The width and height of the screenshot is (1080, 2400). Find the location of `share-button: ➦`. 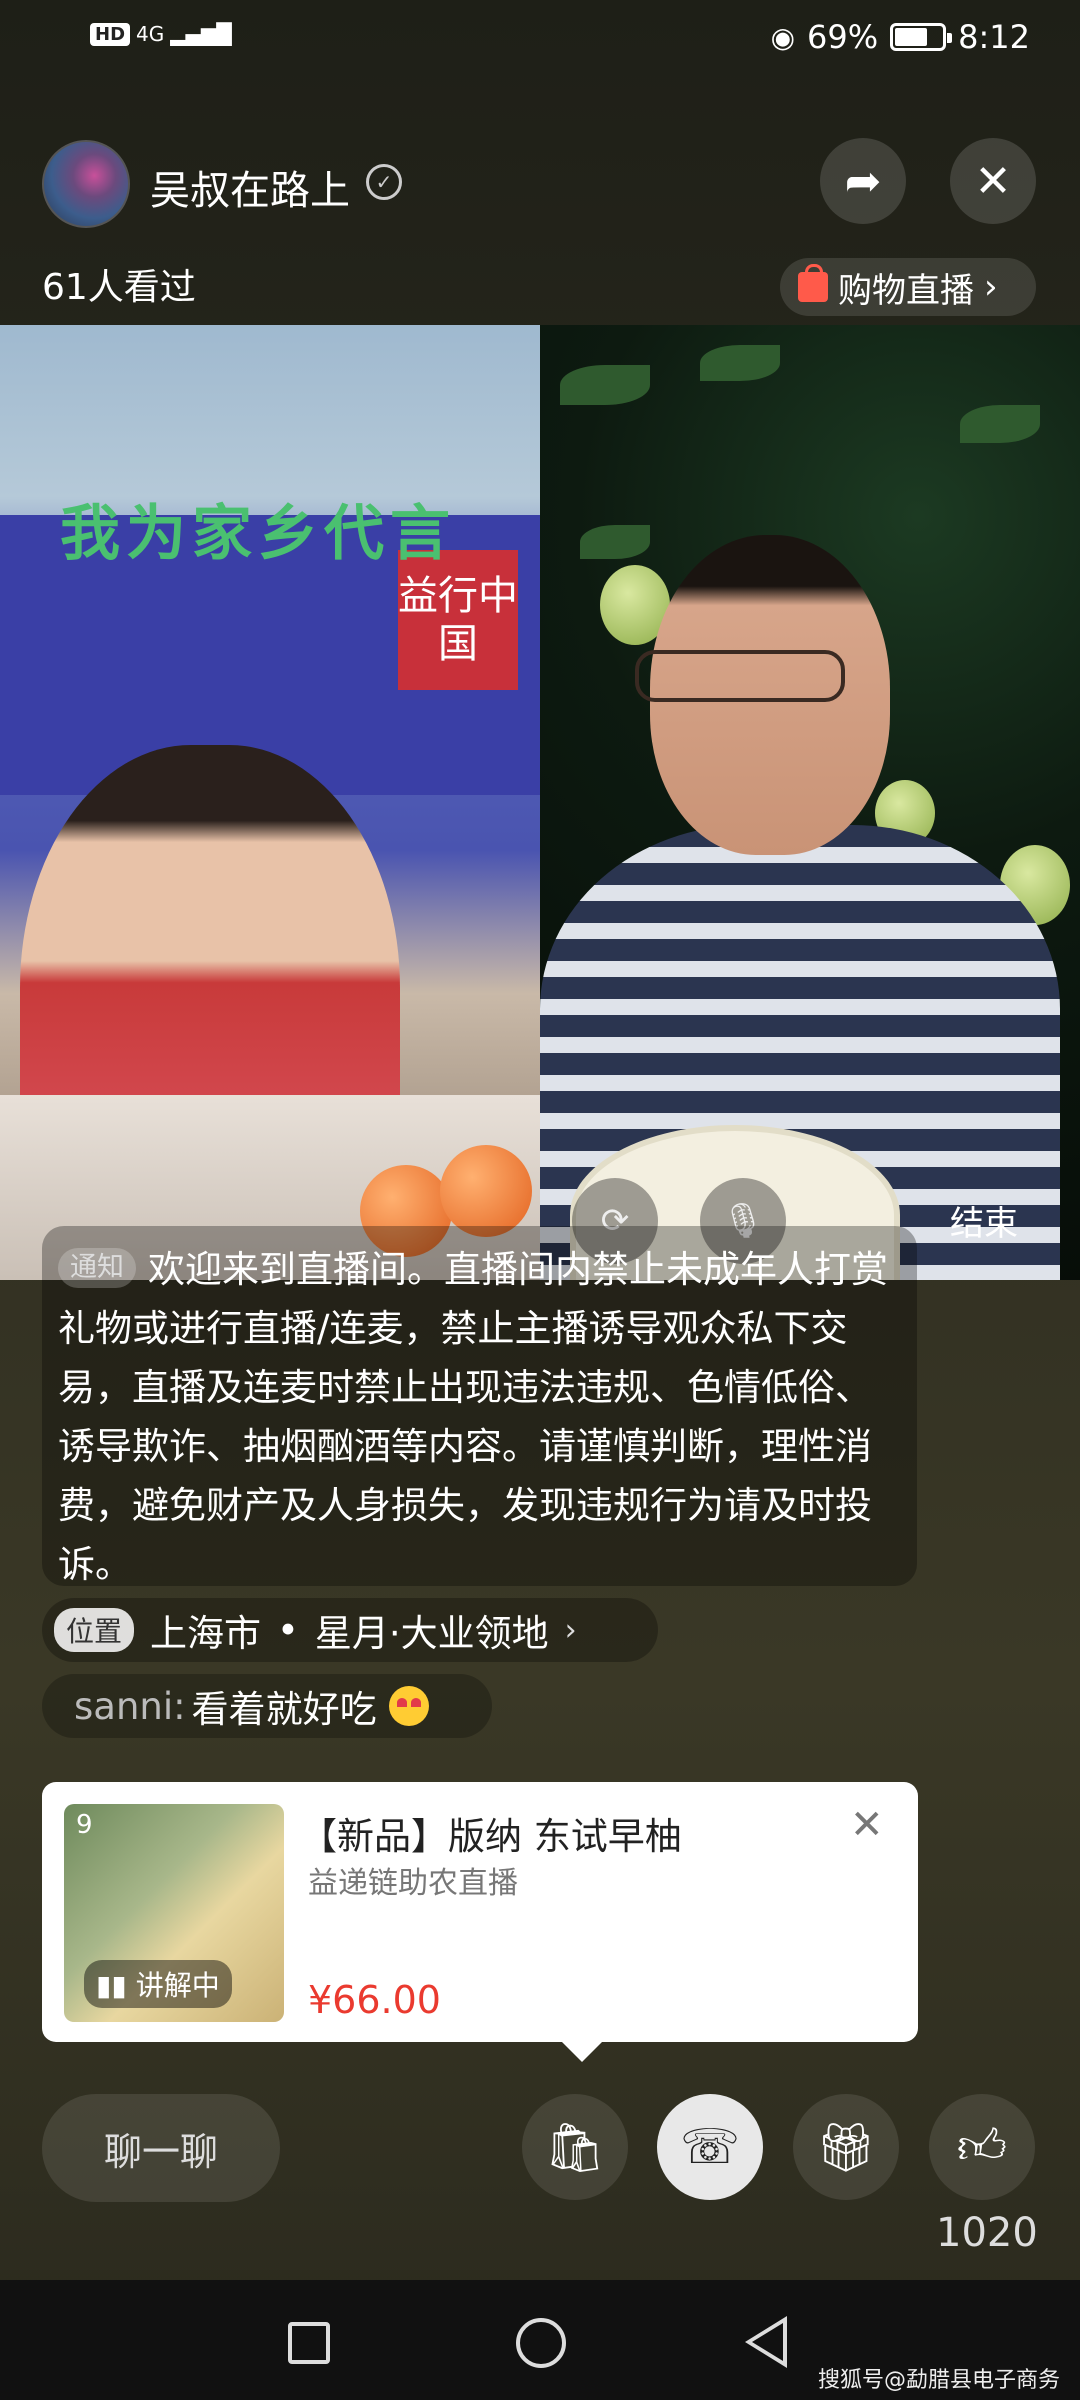

share-button: ➦ is located at coordinates (863, 181).